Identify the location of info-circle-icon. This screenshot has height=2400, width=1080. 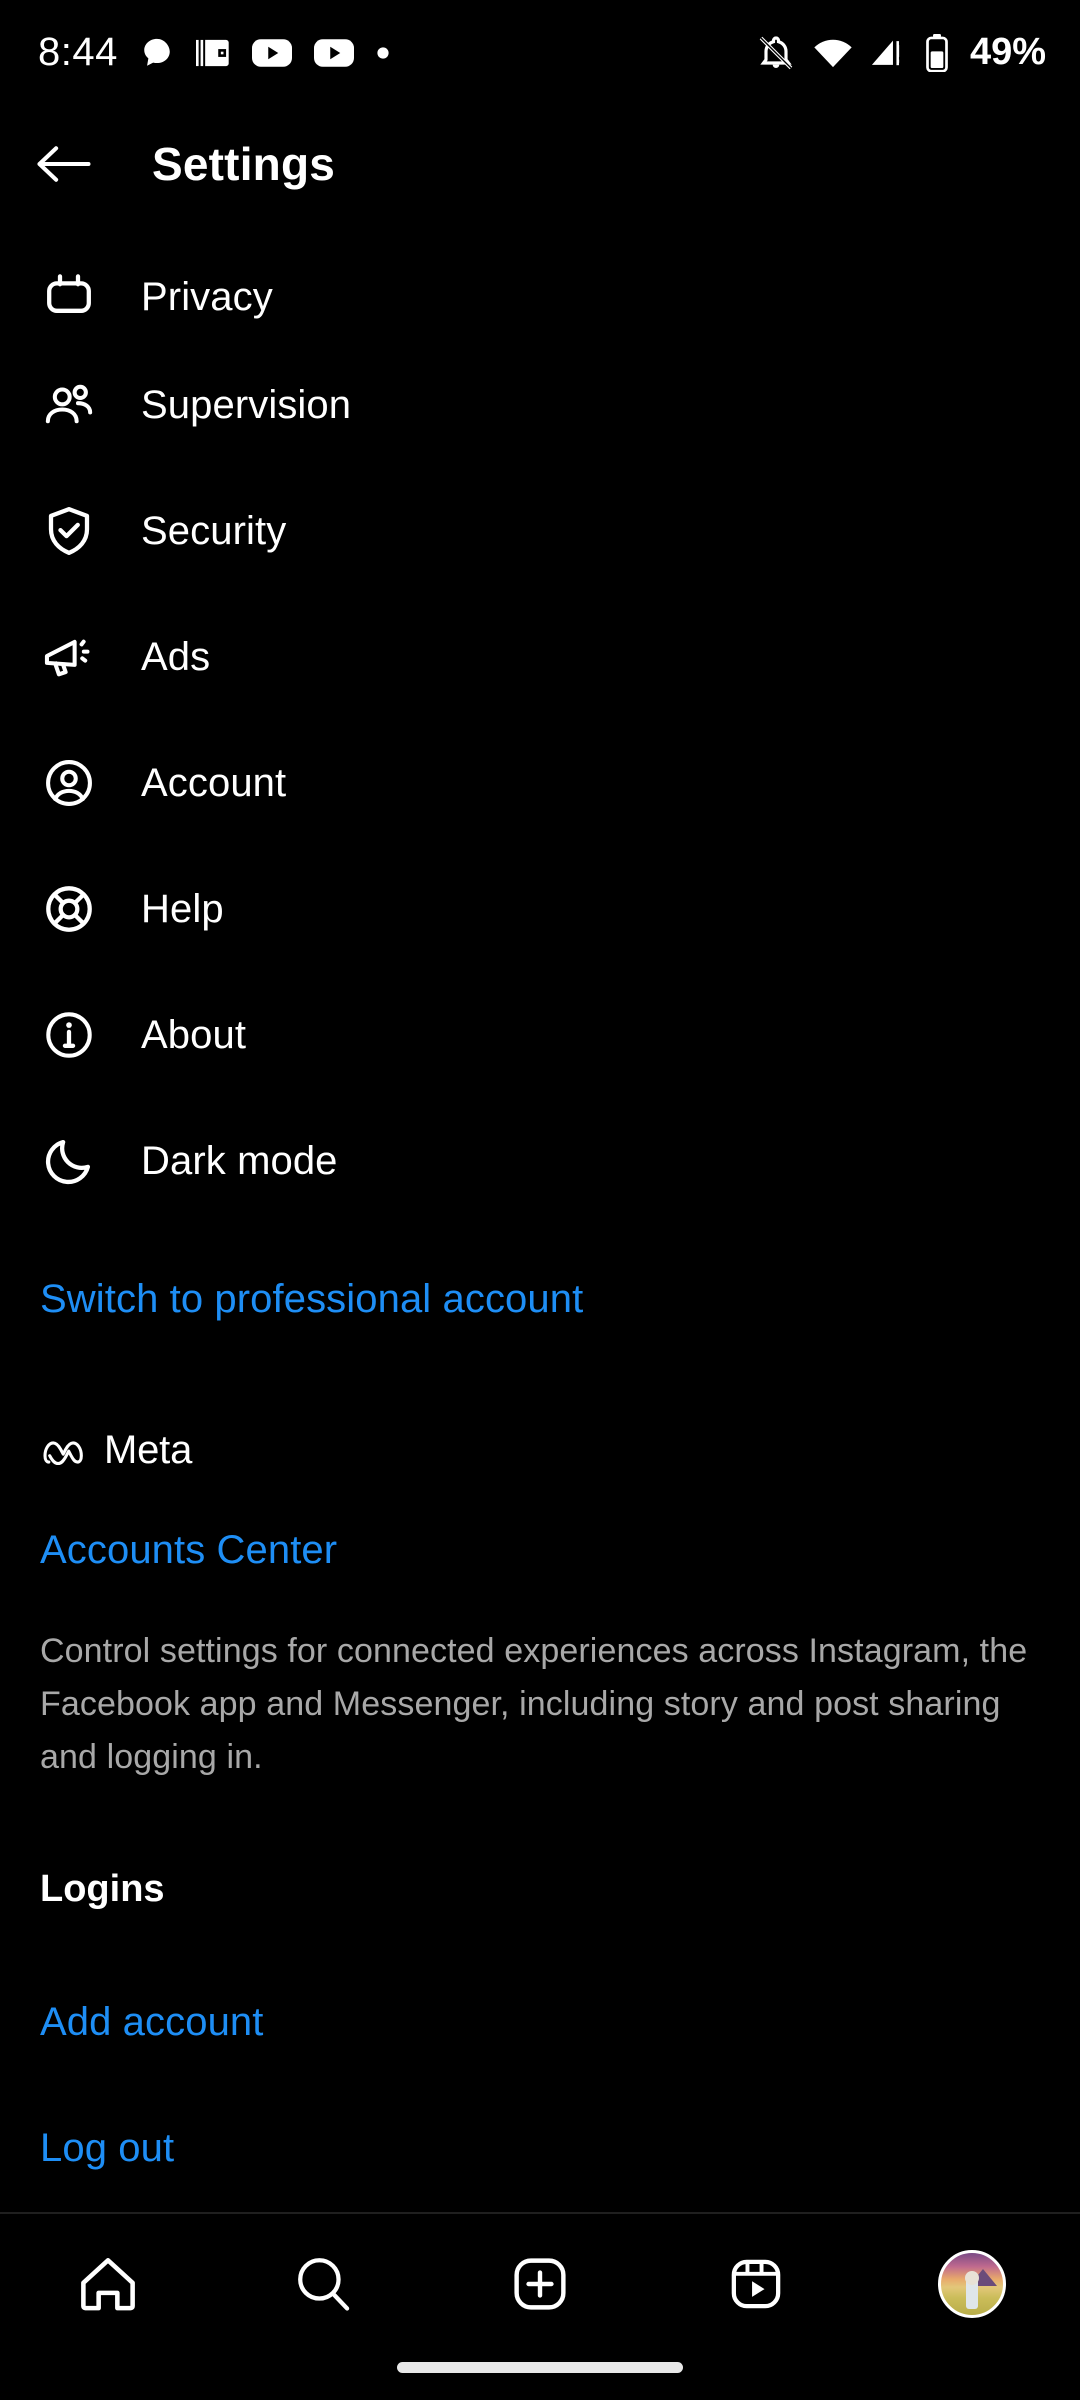
(69, 1035).